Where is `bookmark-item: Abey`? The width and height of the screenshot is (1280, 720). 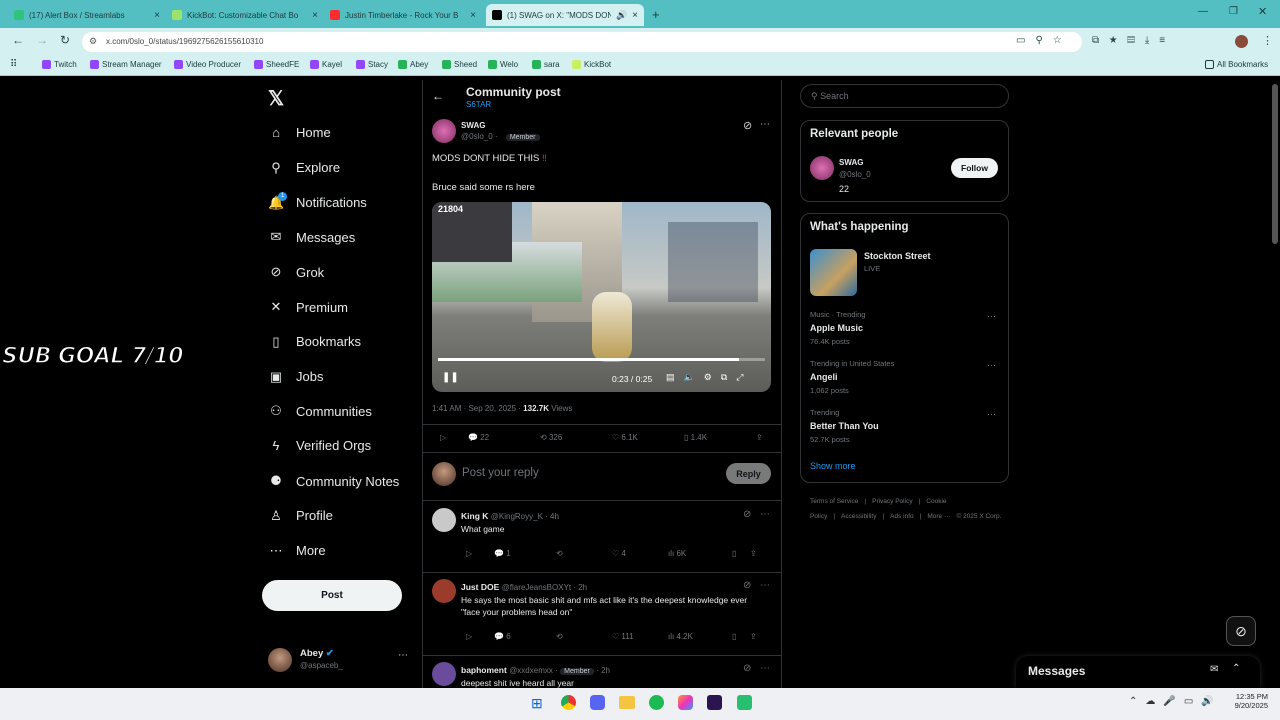 bookmark-item: Abey is located at coordinates (413, 64).